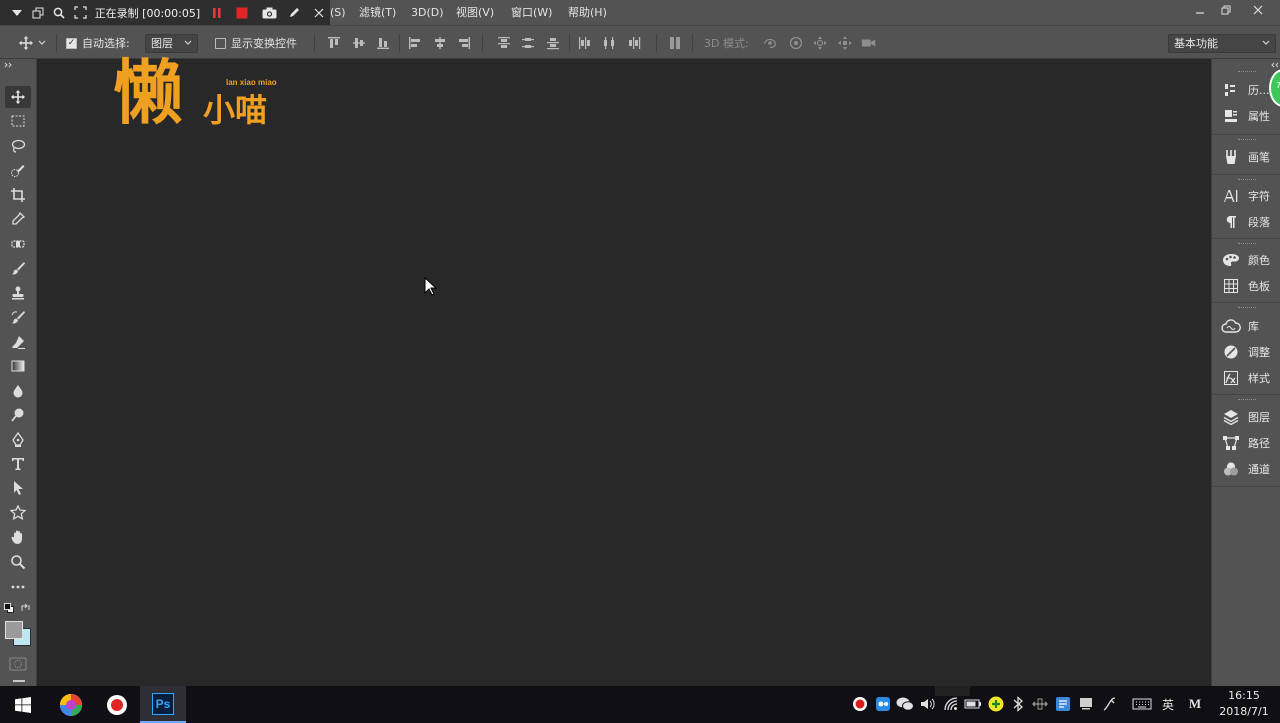 The width and height of the screenshot is (1280, 723). Describe the element at coordinates (996, 704) in the screenshot. I see `tray-plus-app` at that location.